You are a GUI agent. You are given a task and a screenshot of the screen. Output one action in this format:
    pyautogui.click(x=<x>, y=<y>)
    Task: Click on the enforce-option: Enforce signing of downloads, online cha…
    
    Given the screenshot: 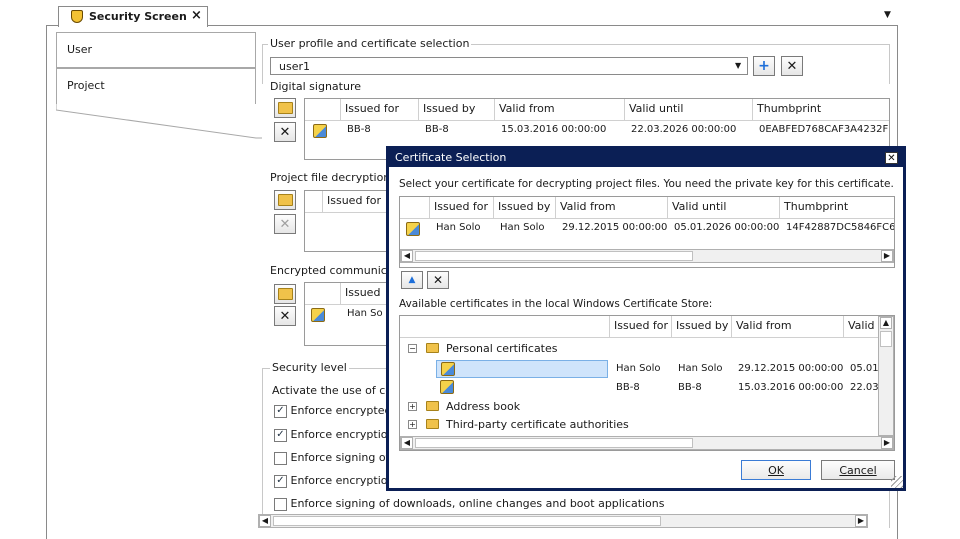 What is the action you would take?
    pyautogui.click(x=469, y=504)
    